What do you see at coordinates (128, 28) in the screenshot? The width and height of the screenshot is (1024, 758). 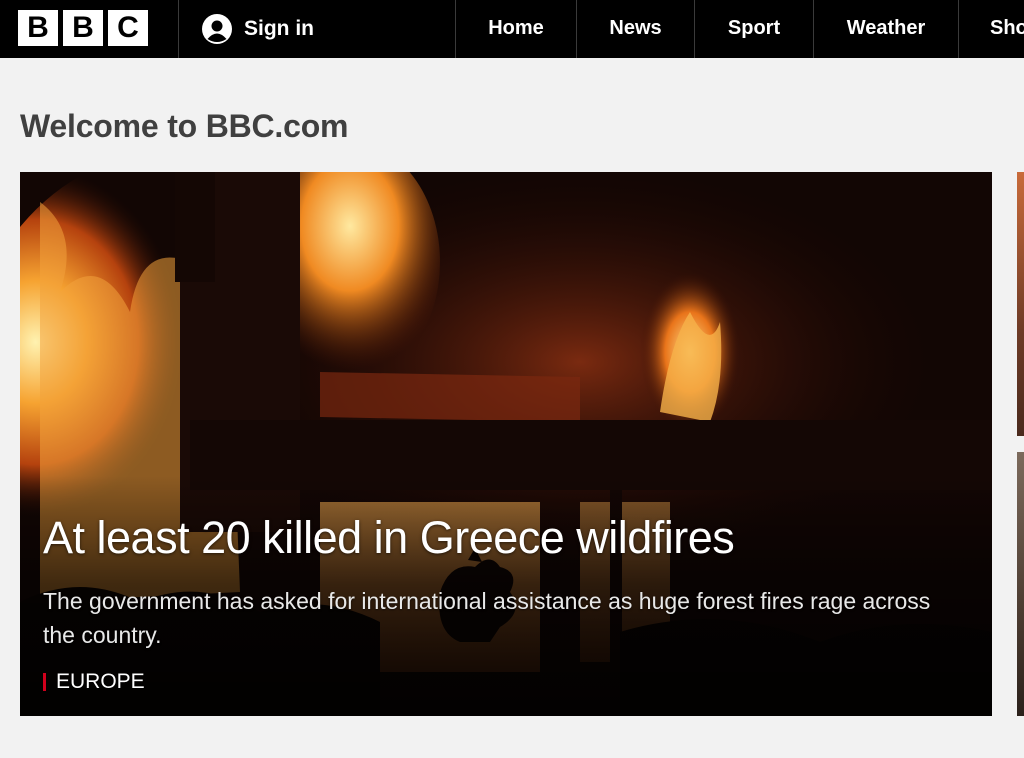 I see `logo-letter: C` at bounding box center [128, 28].